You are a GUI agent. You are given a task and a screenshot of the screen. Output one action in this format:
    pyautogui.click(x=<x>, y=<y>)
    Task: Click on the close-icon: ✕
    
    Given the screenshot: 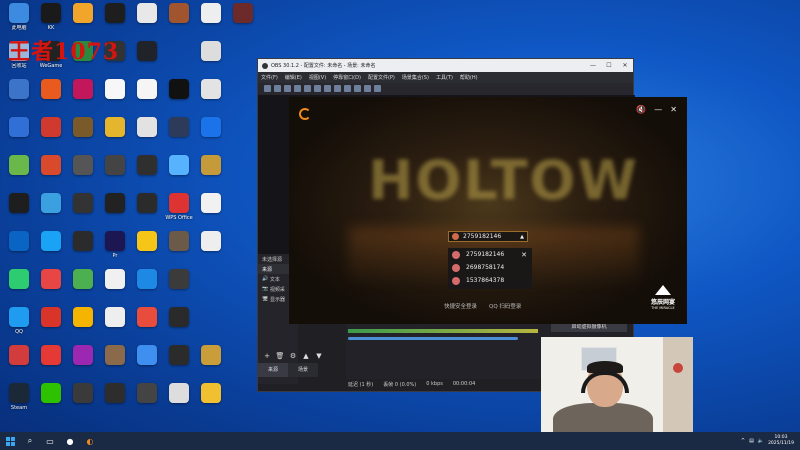 What is the action you would take?
    pyautogui.click(x=673, y=109)
    